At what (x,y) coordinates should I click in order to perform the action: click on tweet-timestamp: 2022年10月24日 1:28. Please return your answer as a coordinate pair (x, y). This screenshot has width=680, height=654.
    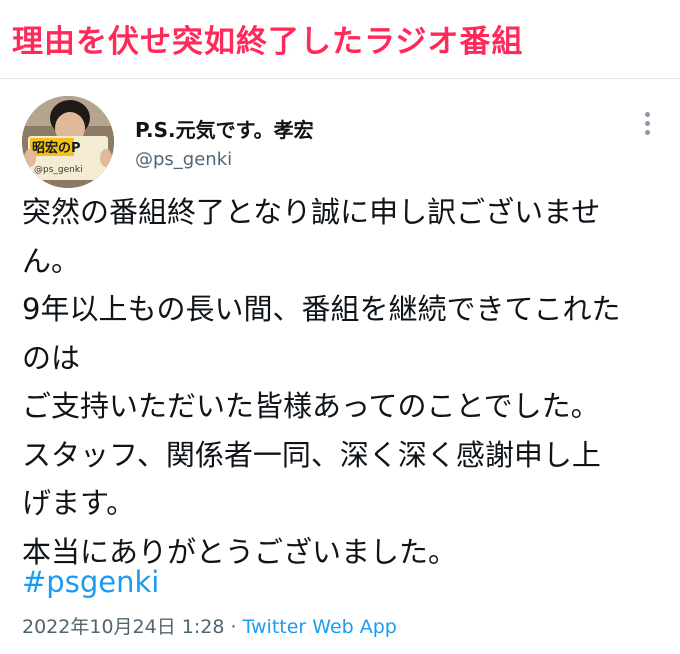
    Looking at the image, I should click on (123, 627).